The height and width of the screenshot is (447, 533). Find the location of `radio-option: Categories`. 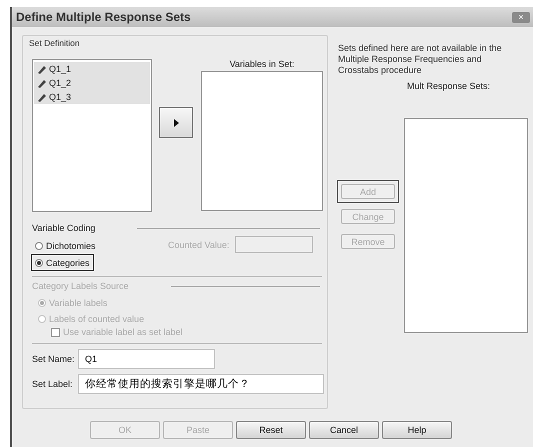

radio-option: Categories is located at coordinates (62, 262).